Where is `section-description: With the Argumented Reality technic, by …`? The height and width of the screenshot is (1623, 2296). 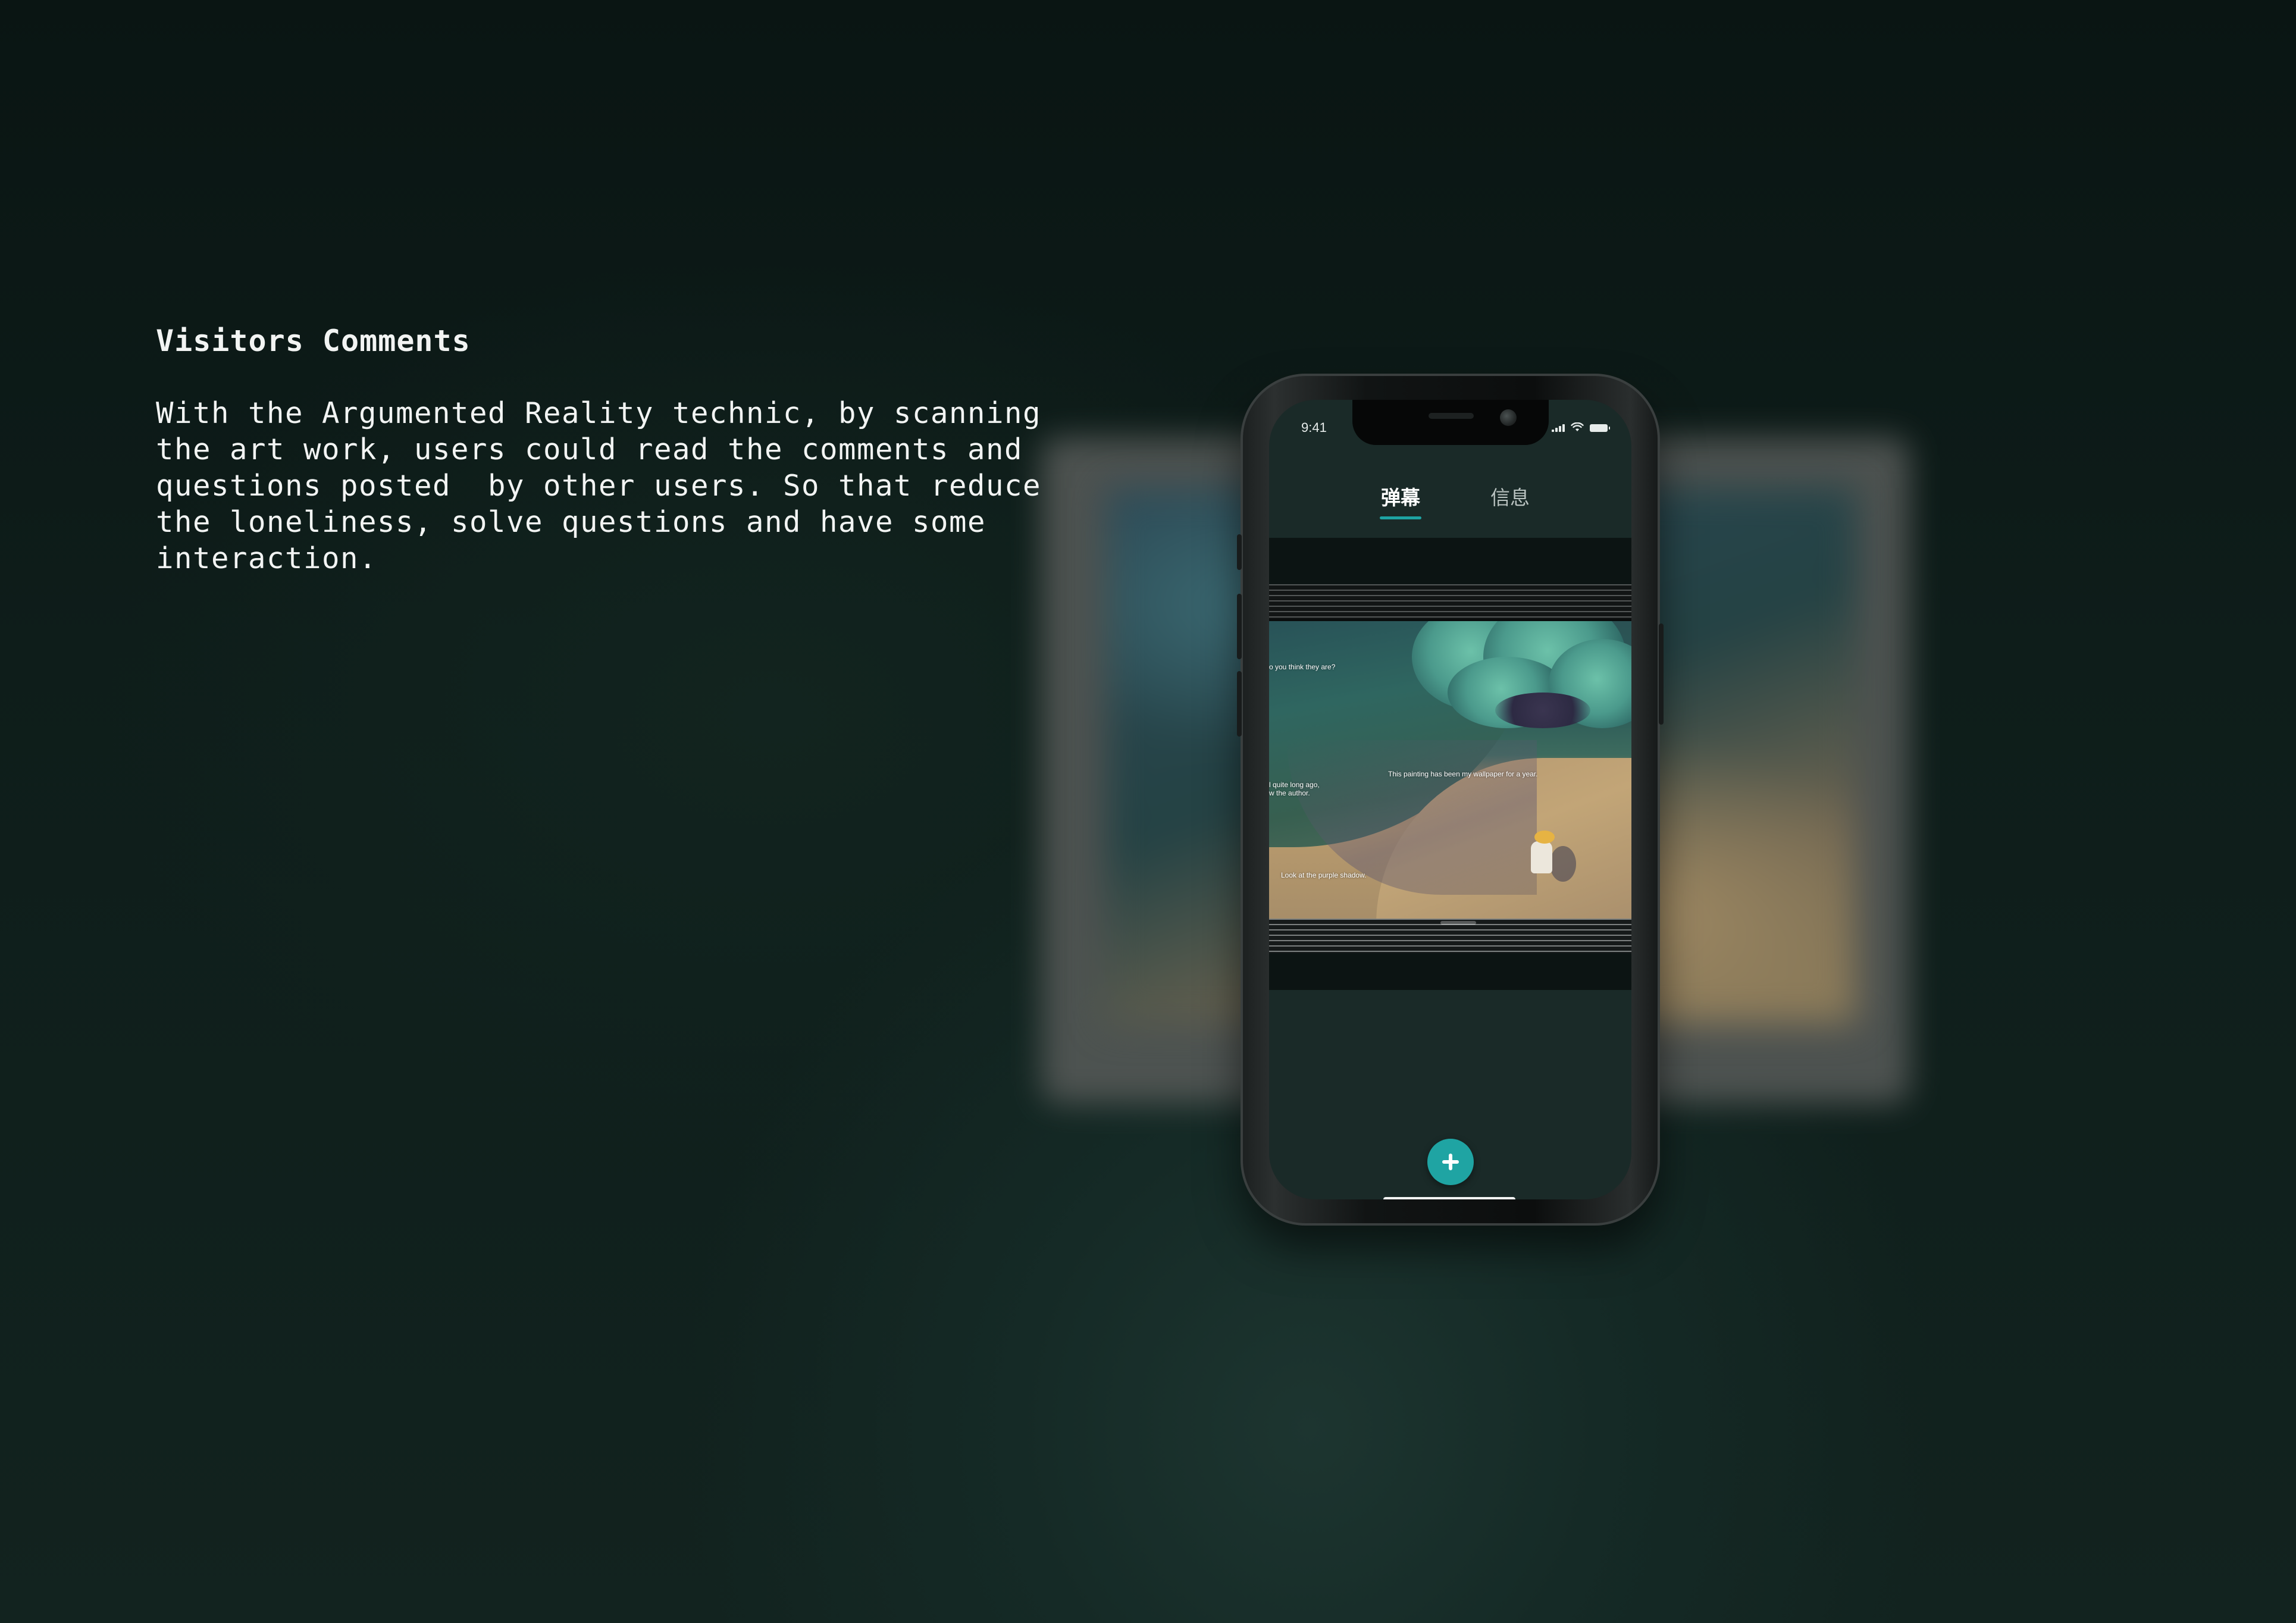 section-description: With the Argumented Reality technic, by … is located at coordinates (599, 486).